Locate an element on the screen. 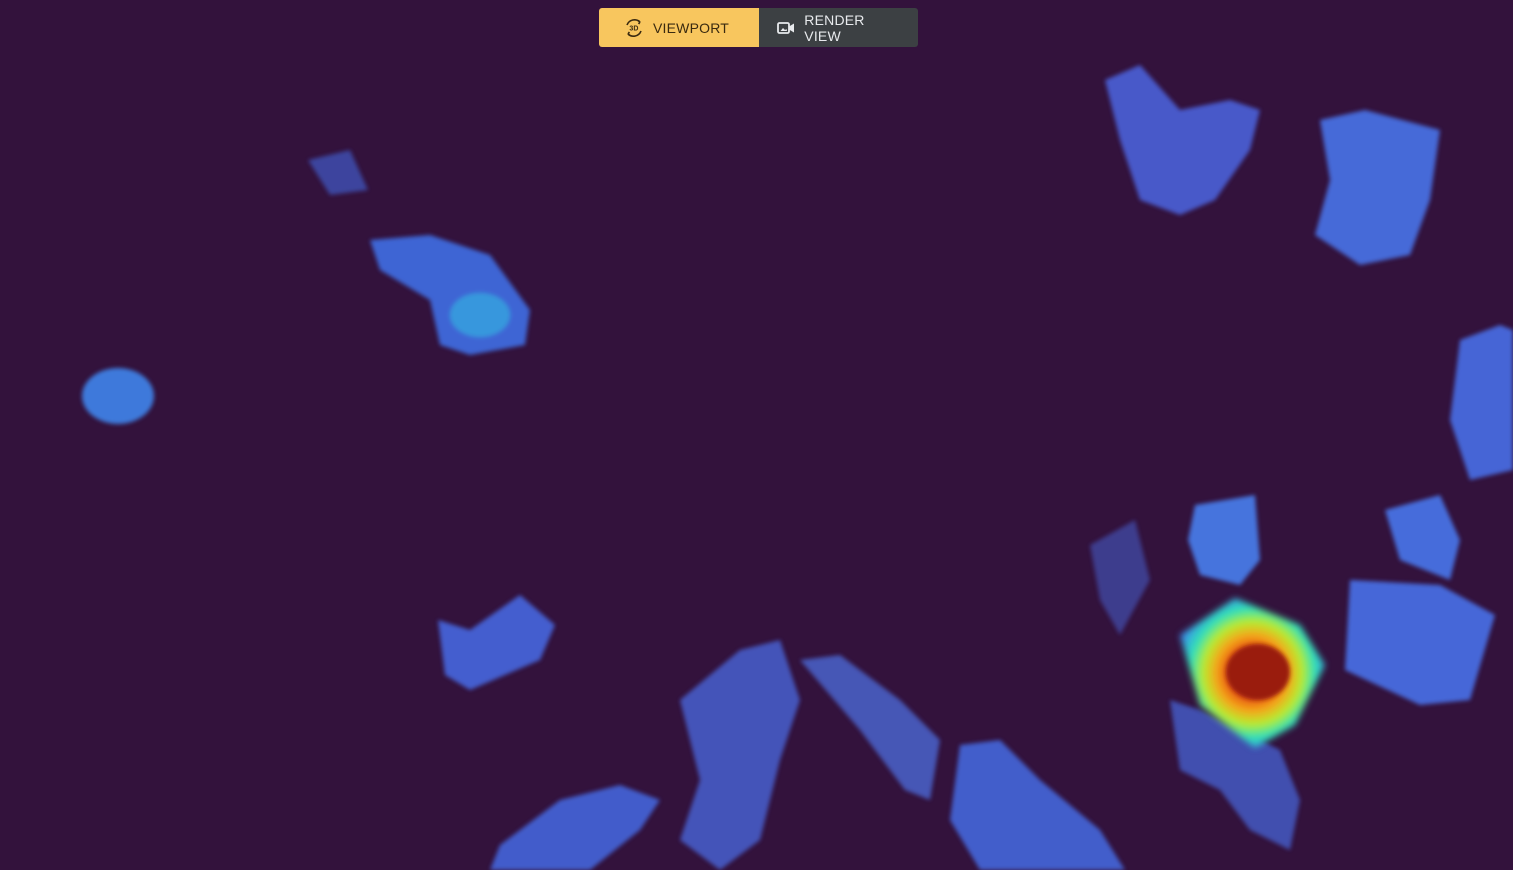 The height and width of the screenshot is (870, 1513). 3d-rotate-icon: 3D is located at coordinates (634, 28).